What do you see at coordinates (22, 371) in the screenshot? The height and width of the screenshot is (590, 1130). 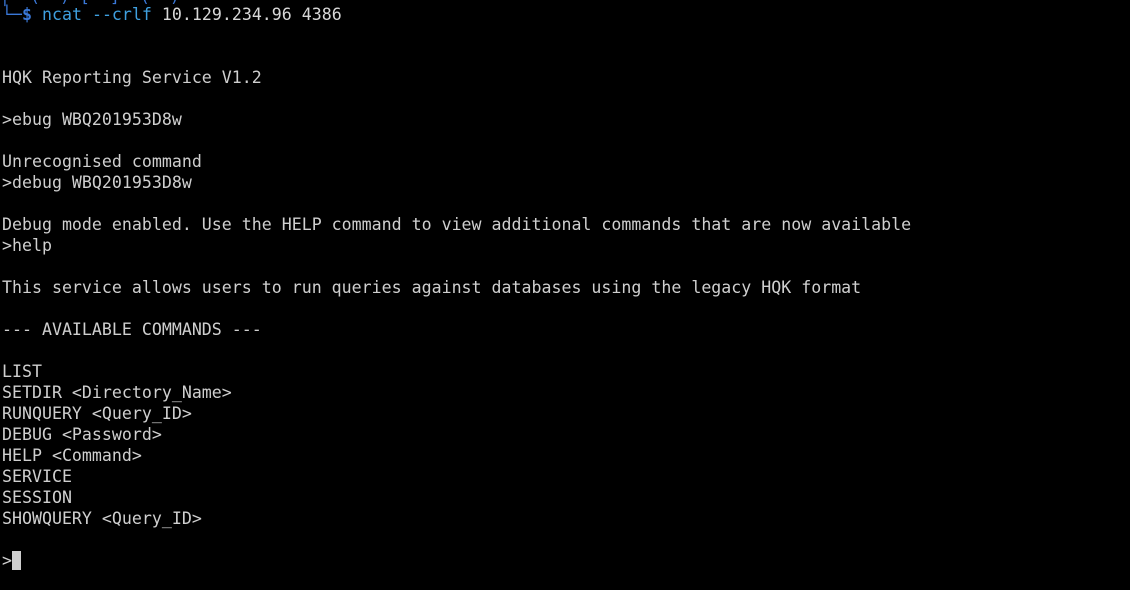 I see `command-list-item: LIST` at bounding box center [22, 371].